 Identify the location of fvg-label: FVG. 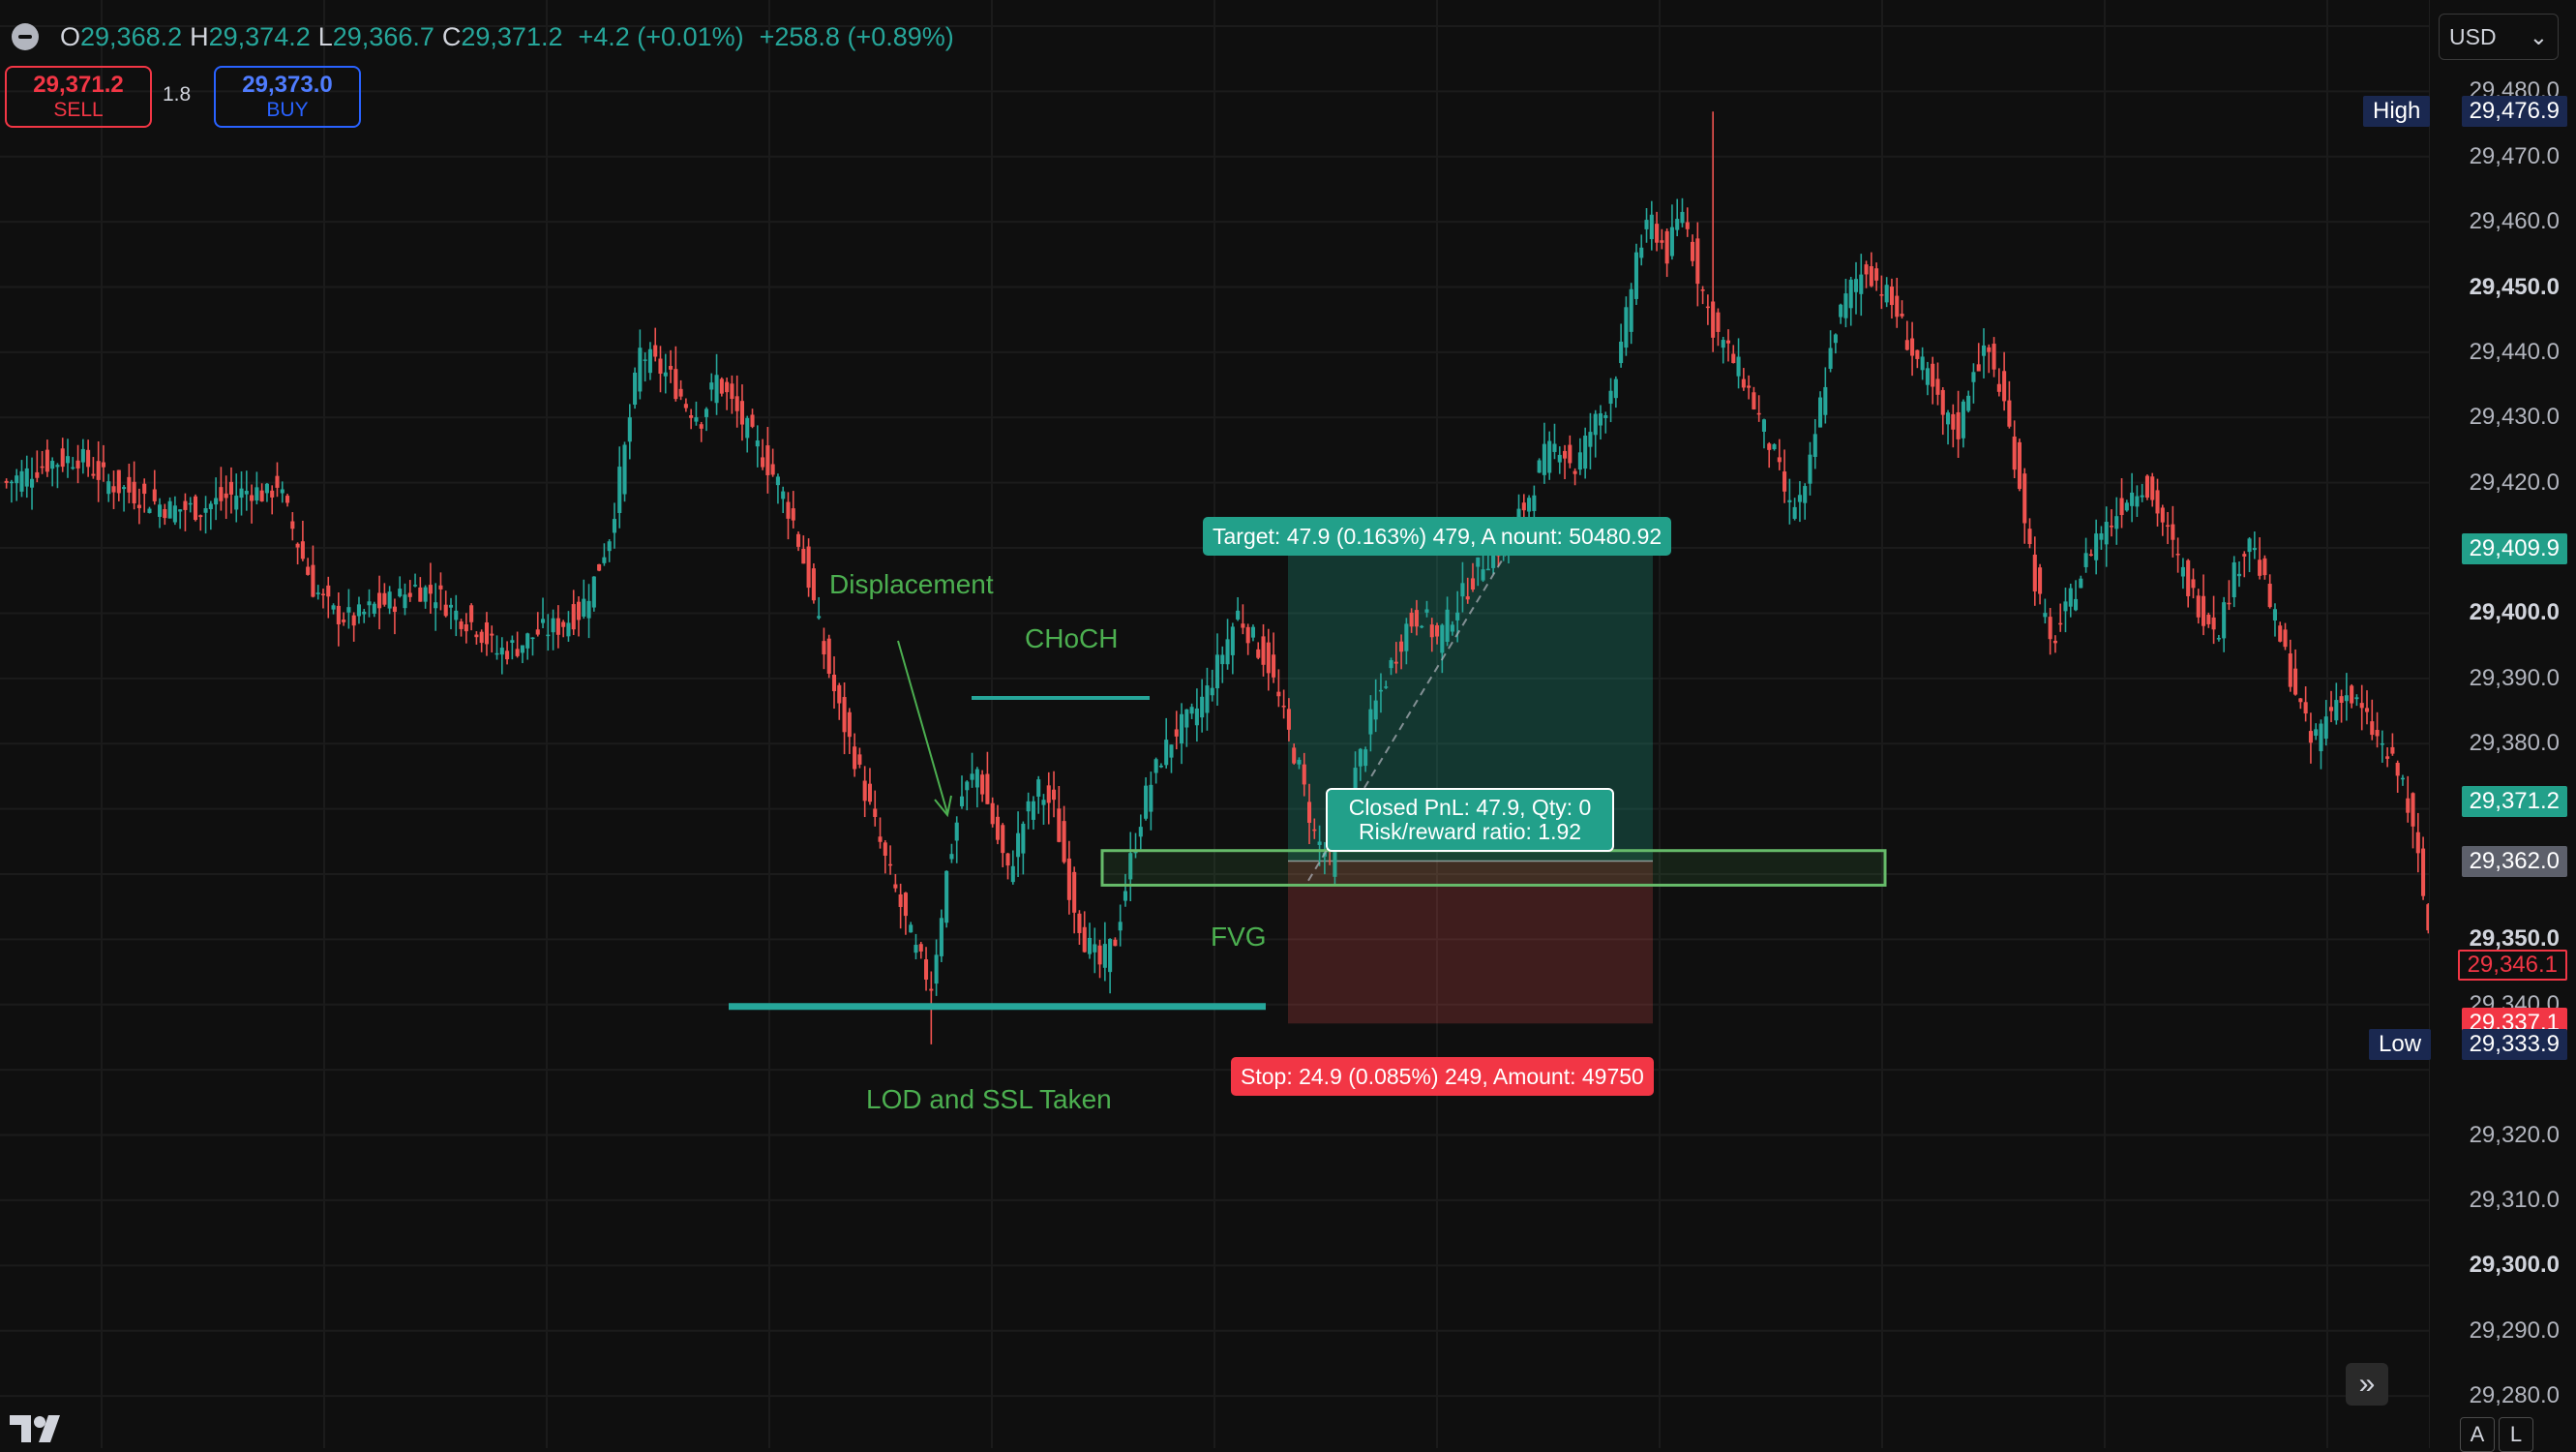
(1239, 937).